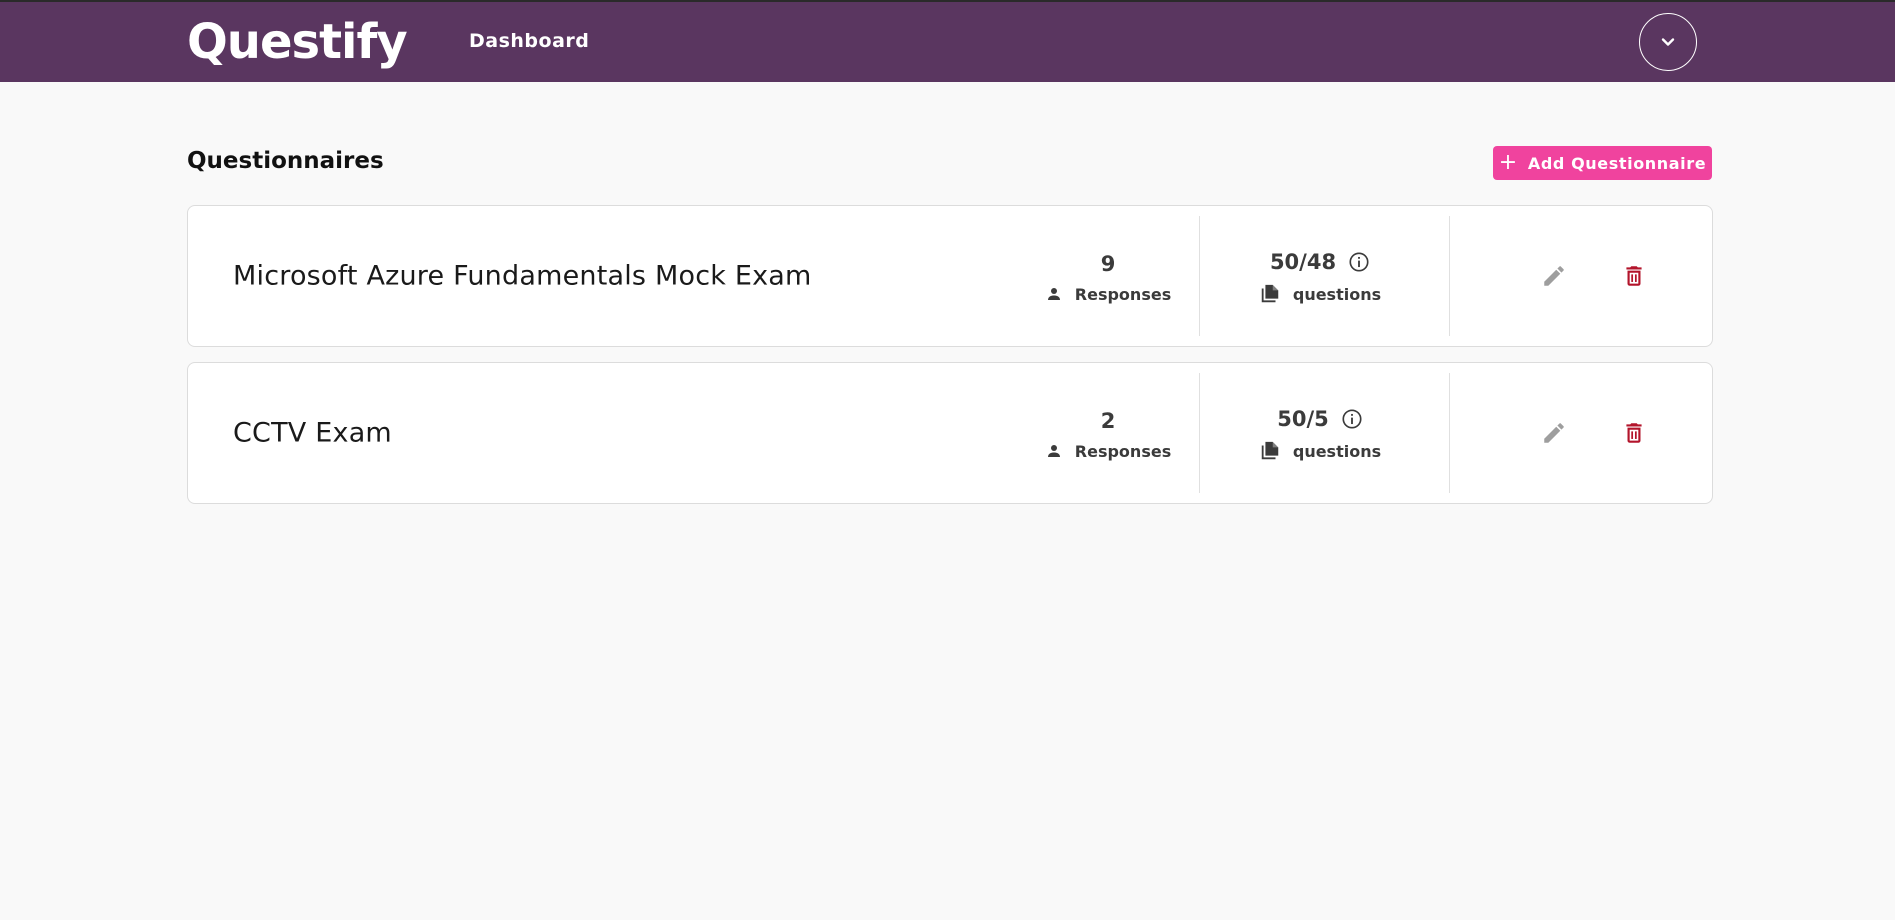  I want to click on add-questionnaire-label: Add Questionnaire, so click(1617, 163).